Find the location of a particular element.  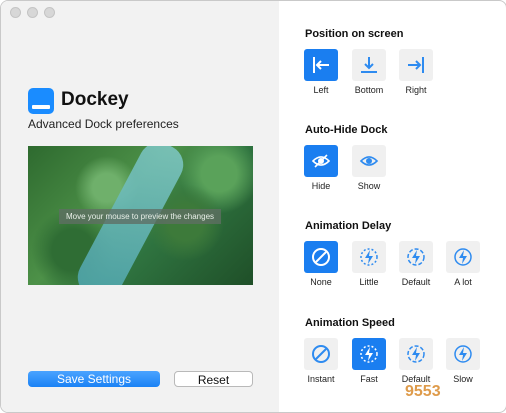

option-label: A lot is located at coordinates (463, 282).